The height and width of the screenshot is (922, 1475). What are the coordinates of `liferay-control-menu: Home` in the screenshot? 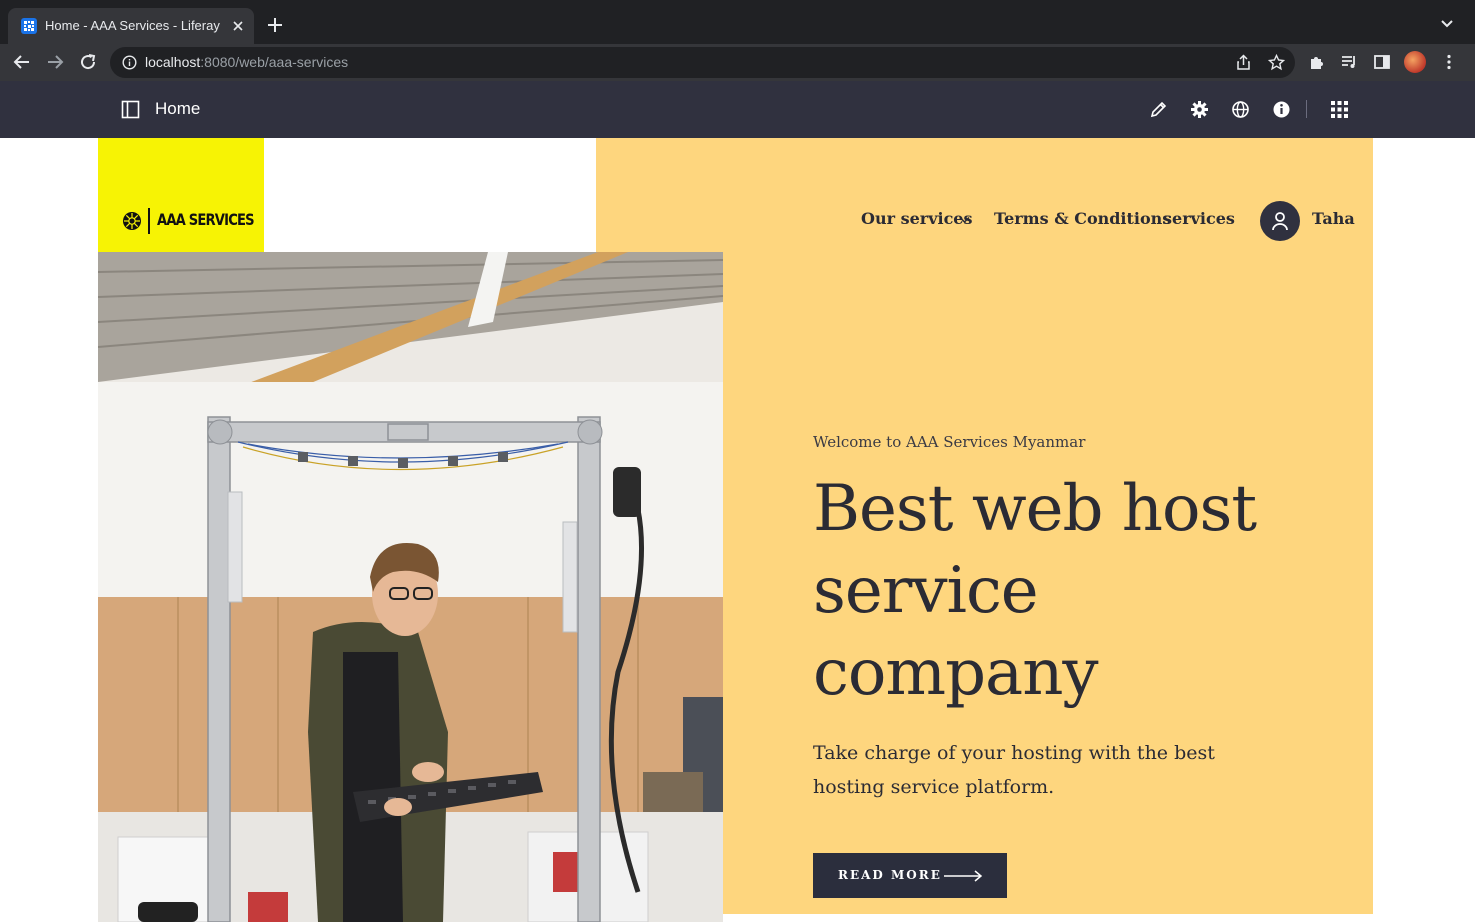 It's located at (737, 109).